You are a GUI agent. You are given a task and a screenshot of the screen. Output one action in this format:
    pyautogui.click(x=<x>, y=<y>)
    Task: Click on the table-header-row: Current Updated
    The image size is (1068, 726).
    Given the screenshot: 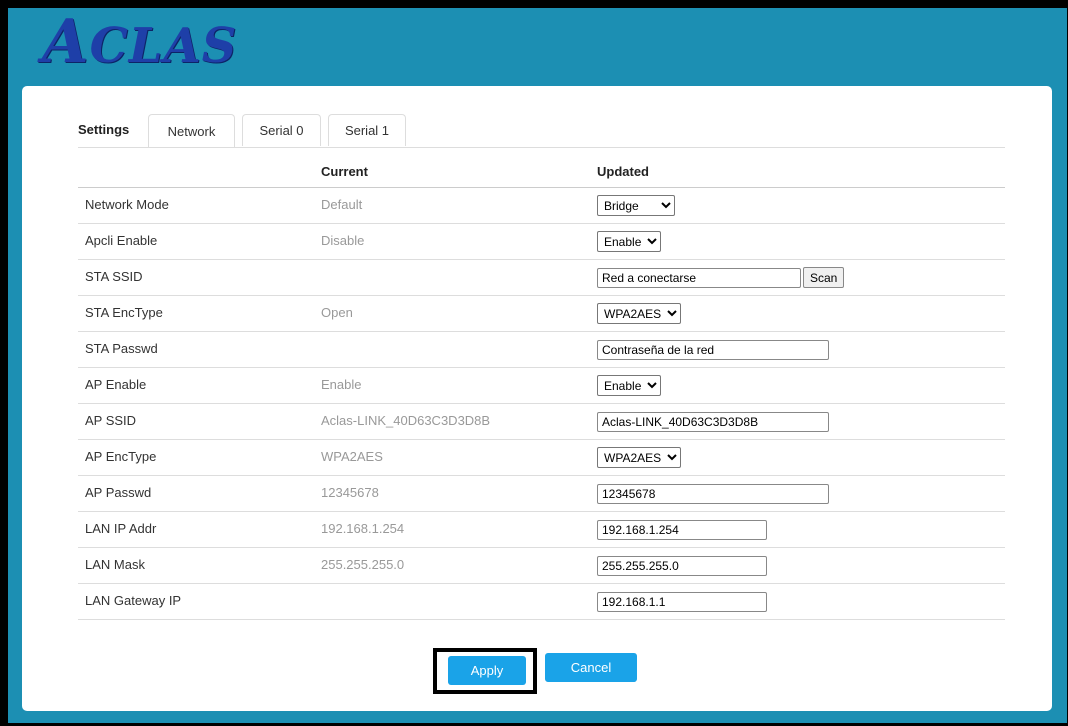 What is the action you would take?
    pyautogui.click(x=541, y=172)
    